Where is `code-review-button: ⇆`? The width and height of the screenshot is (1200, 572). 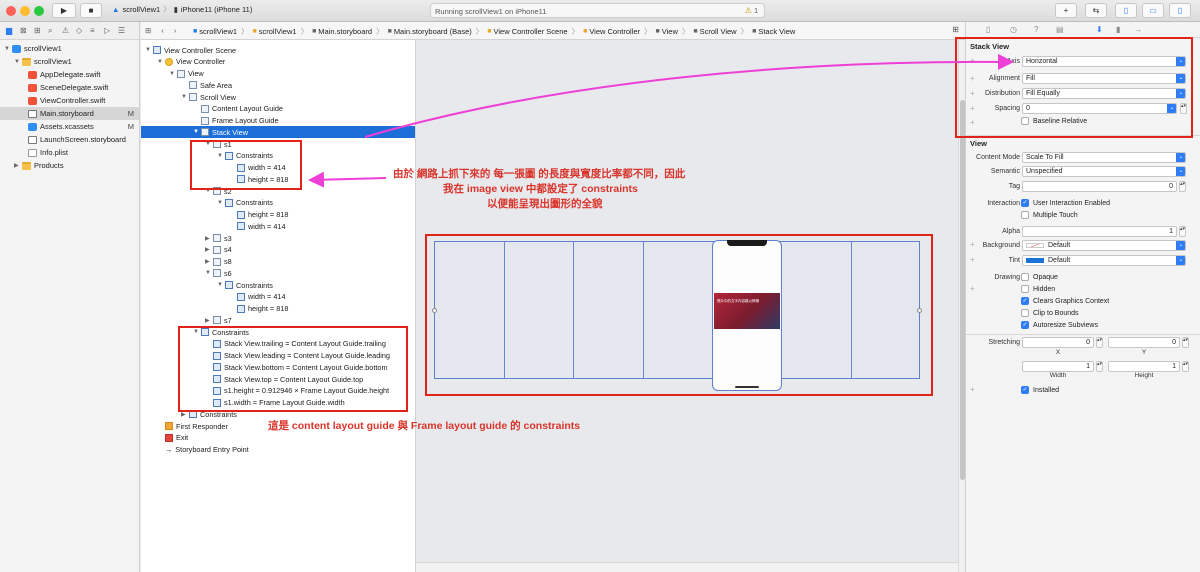
code-review-button: ⇆ is located at coordinates (1096, 10).